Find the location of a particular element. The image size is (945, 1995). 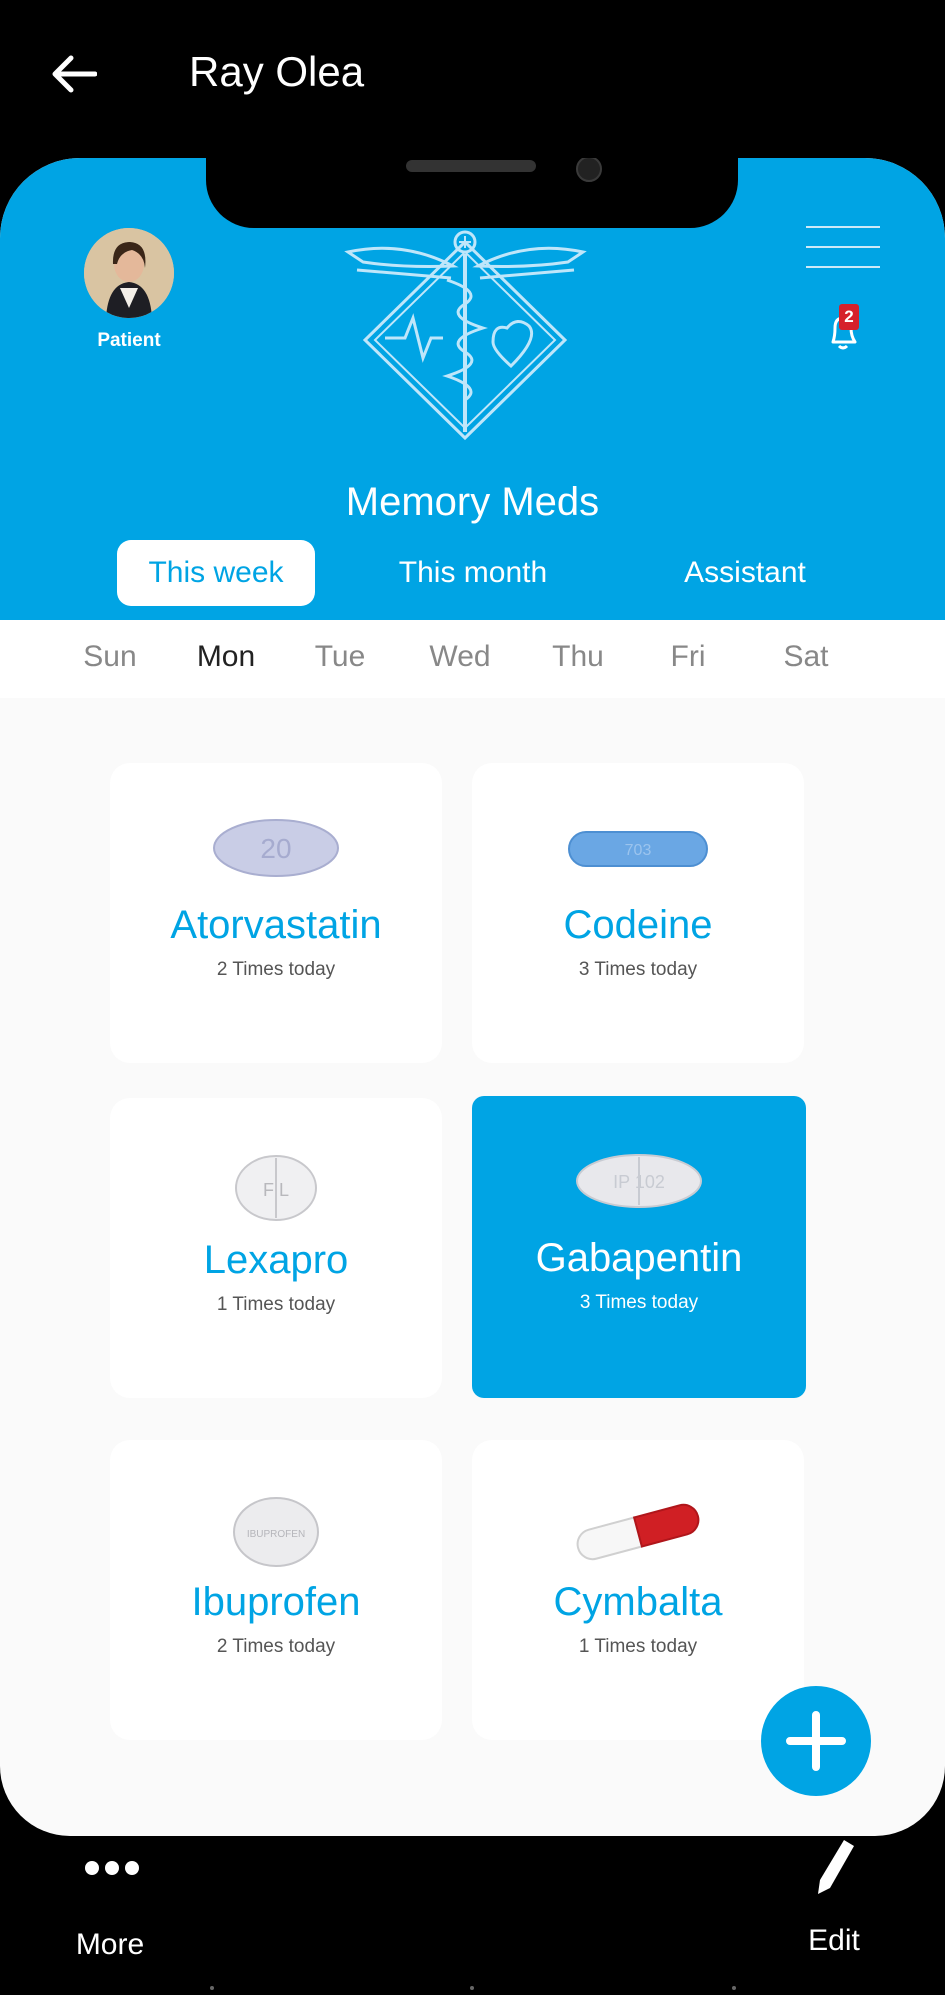

day-sat: Sat is located at coordinates (806, 657).